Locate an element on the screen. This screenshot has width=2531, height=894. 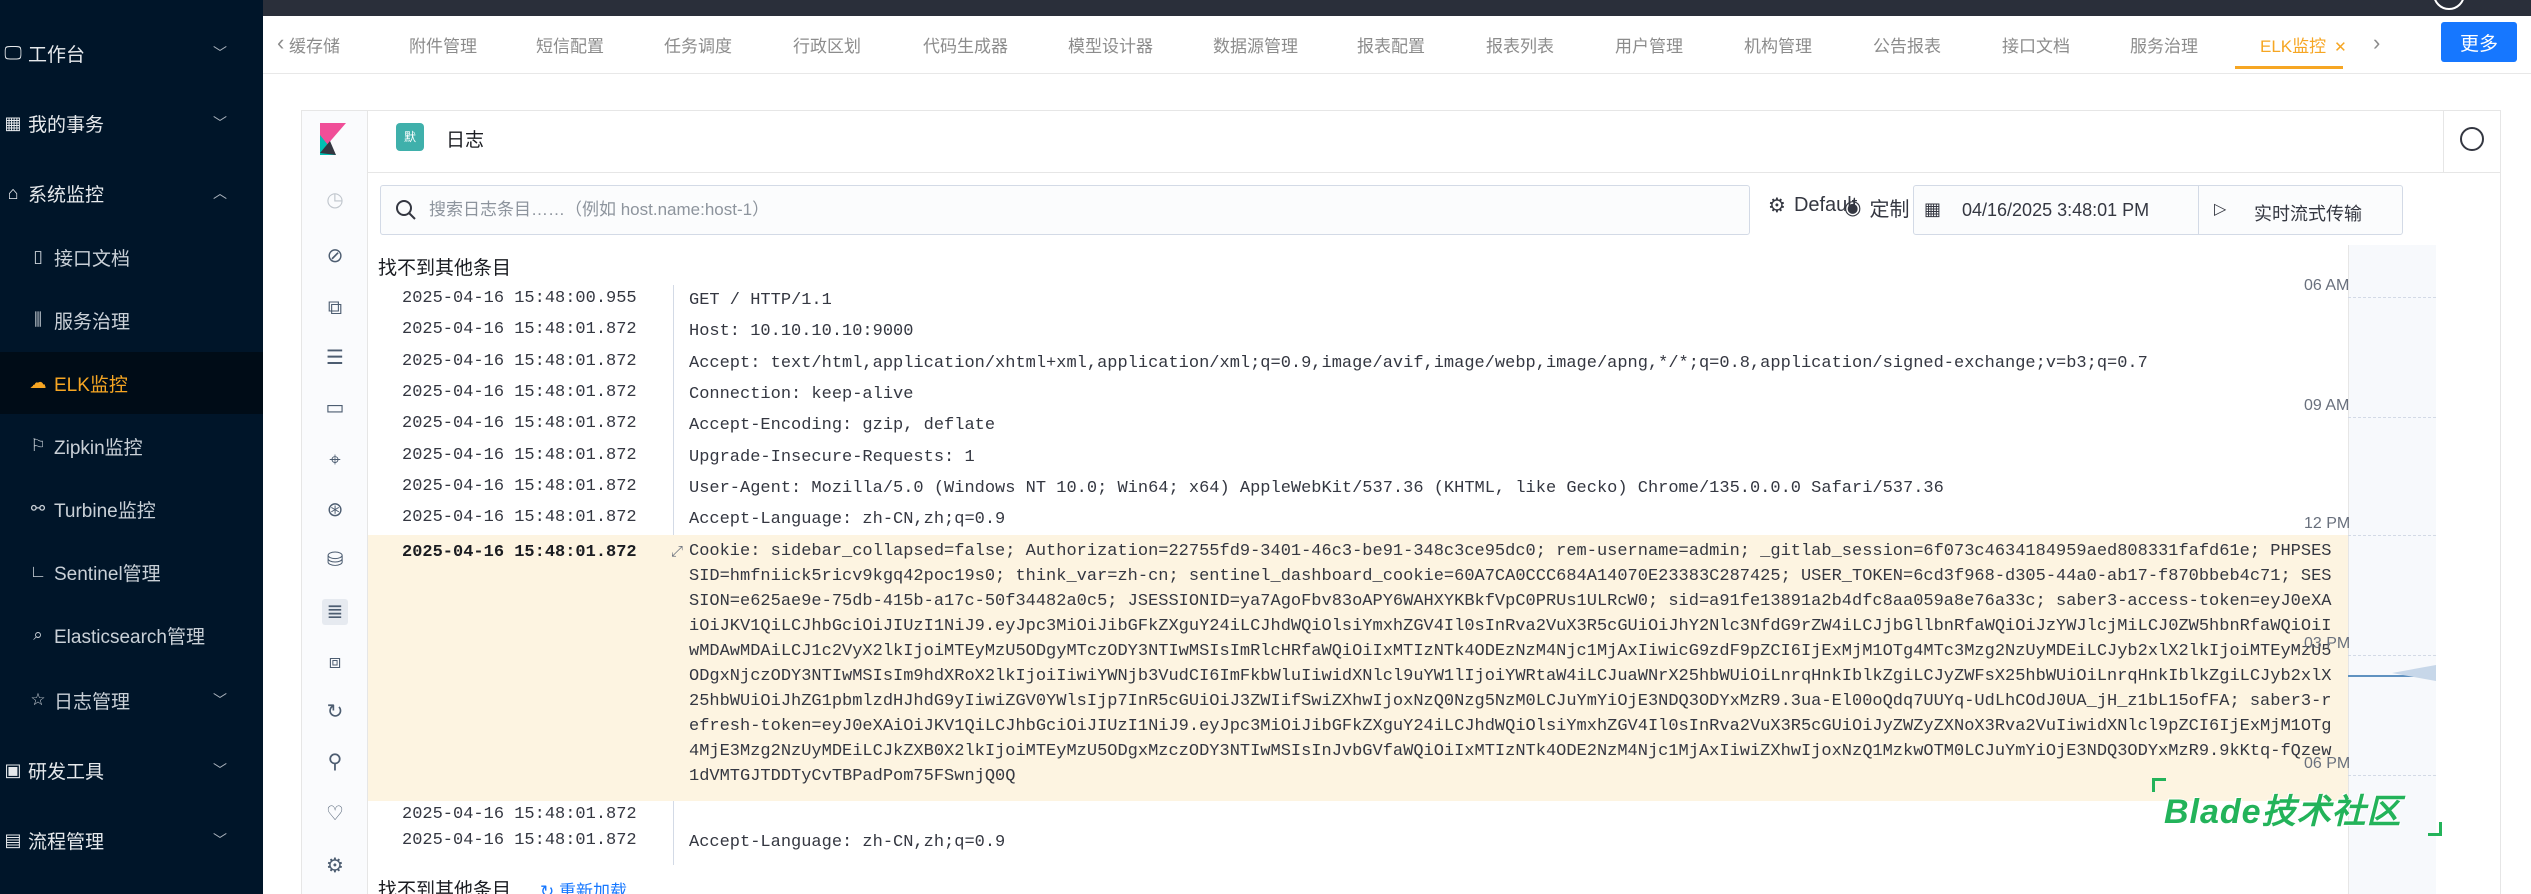
space-badge: 默 is located at coordinates (410, 137).